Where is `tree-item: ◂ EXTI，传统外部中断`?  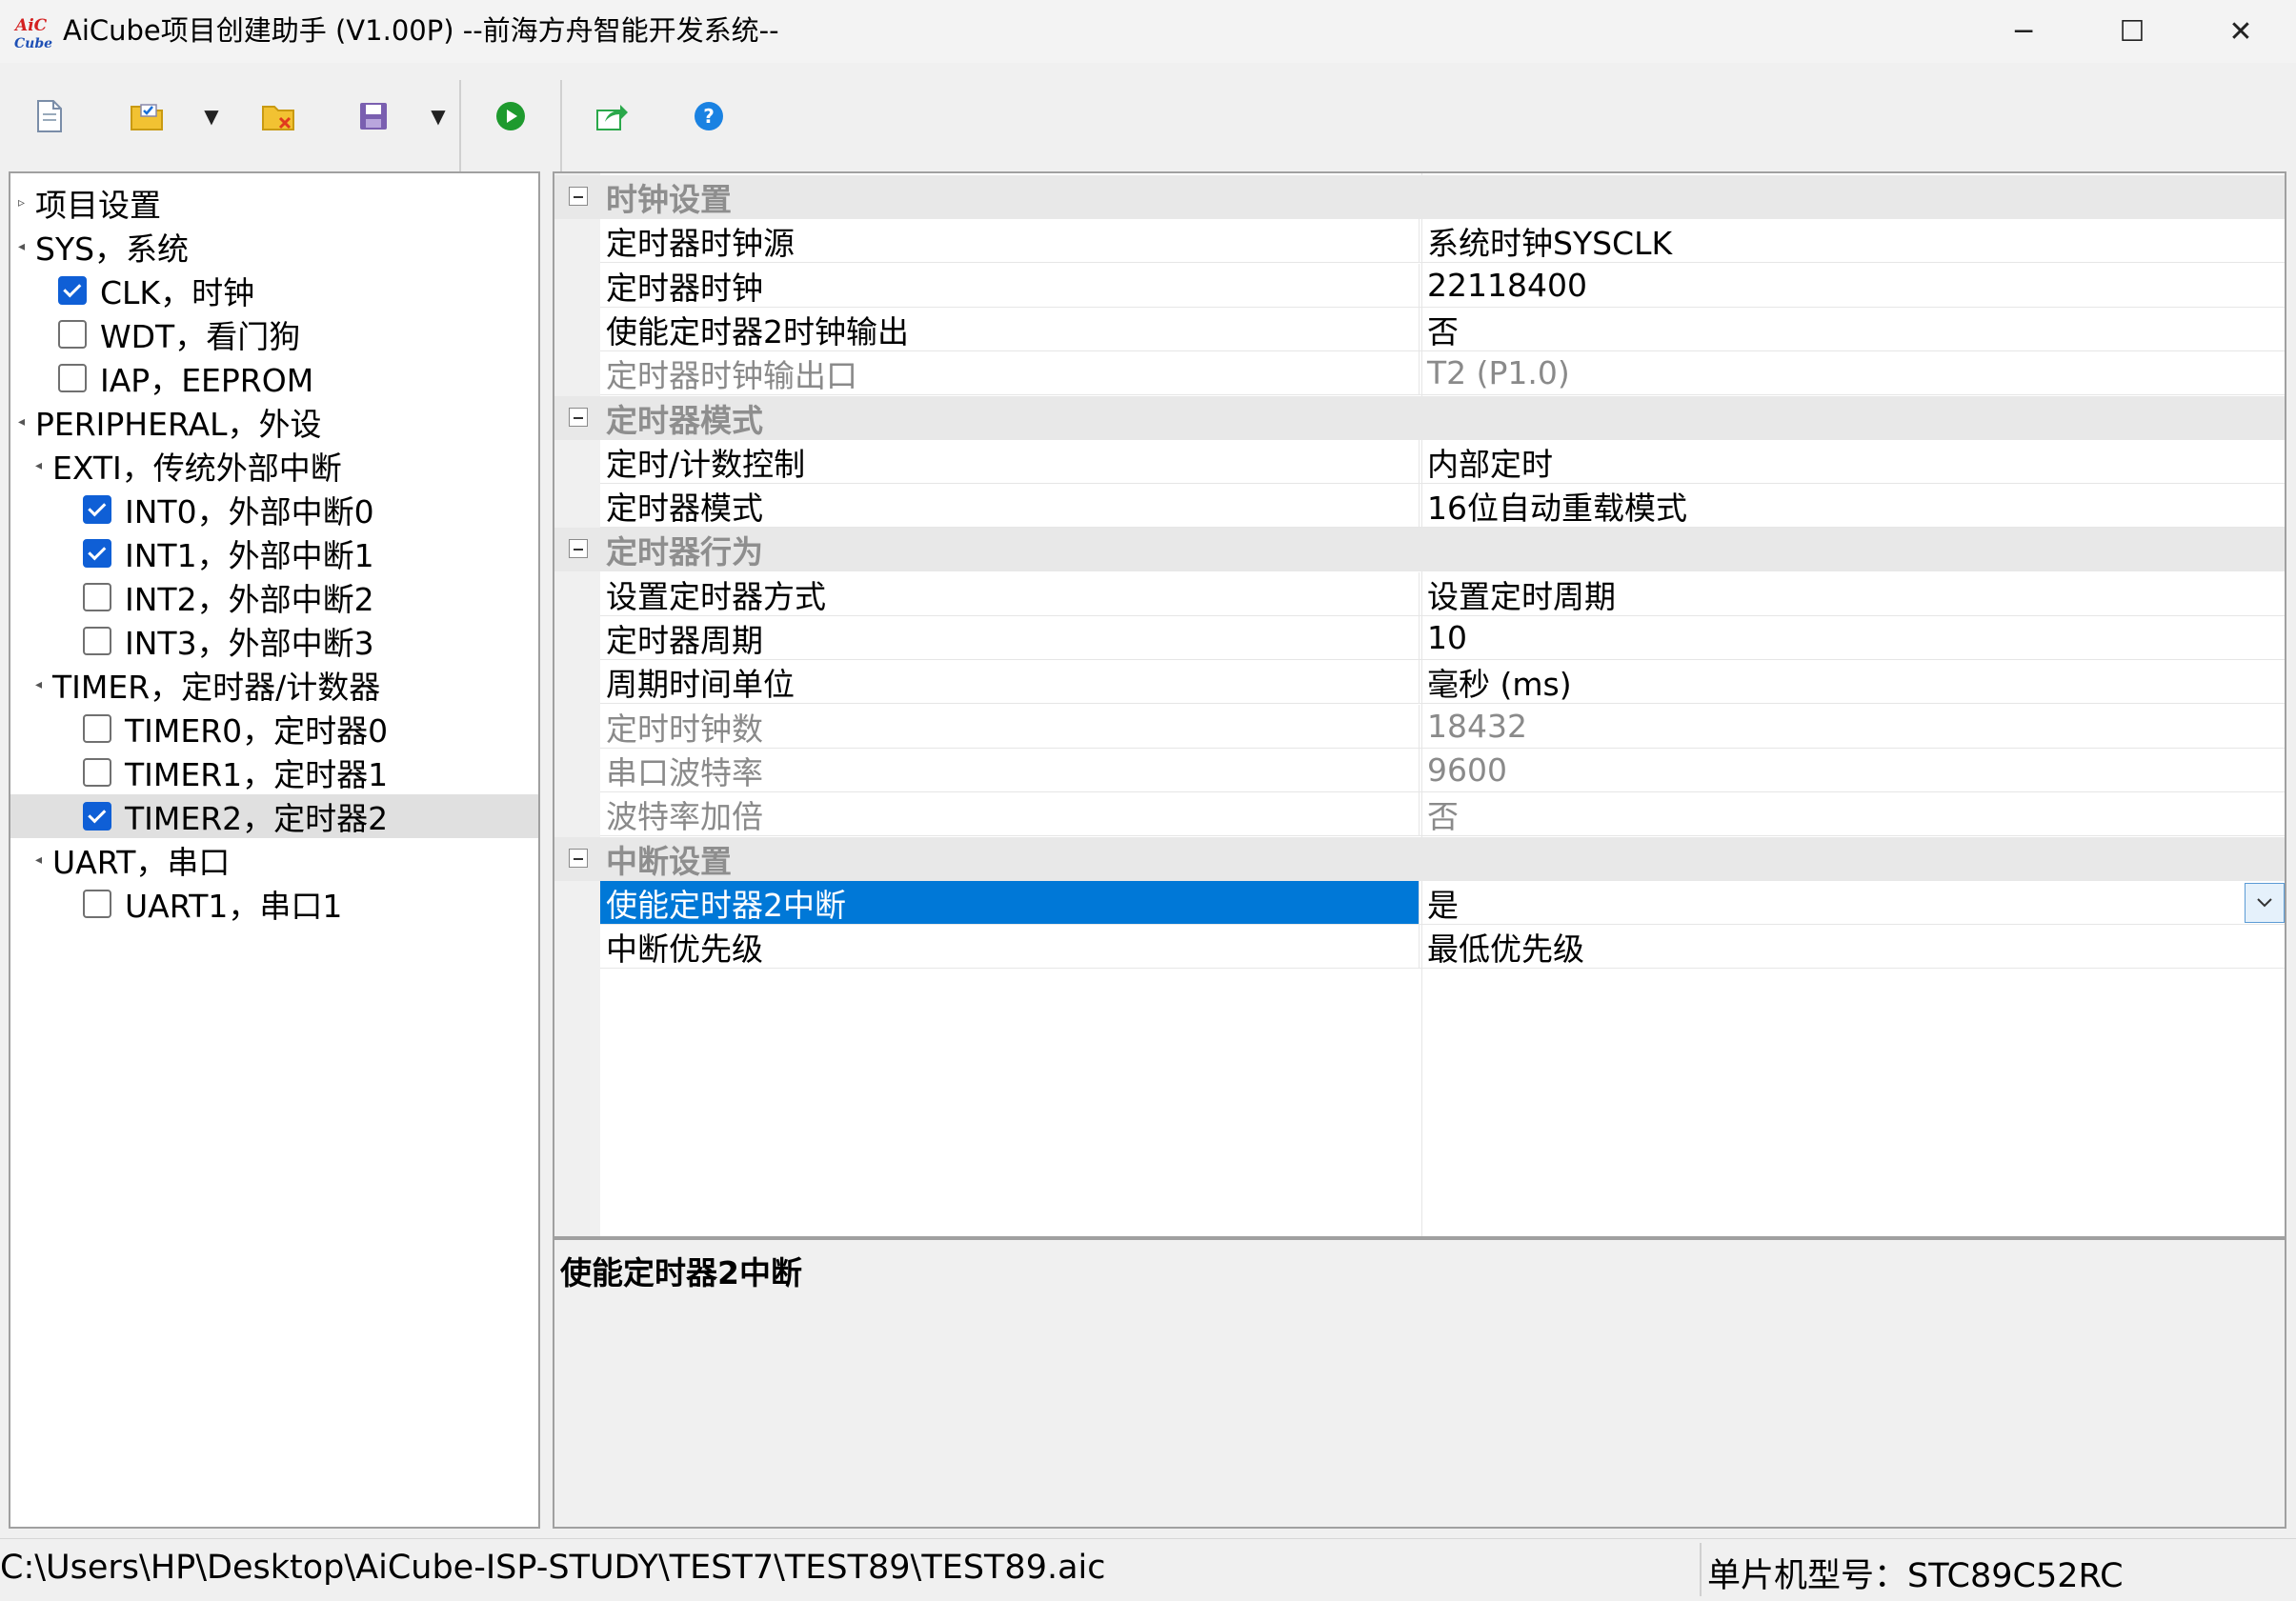 tree-item: ◂ EXTI，传统外部中断 is located at coordinates (274, 466).